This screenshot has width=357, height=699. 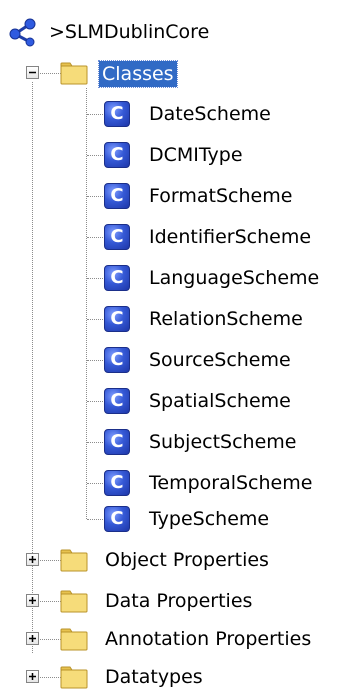 I want to click on folder-open-icon, so click(x=74, y=73).